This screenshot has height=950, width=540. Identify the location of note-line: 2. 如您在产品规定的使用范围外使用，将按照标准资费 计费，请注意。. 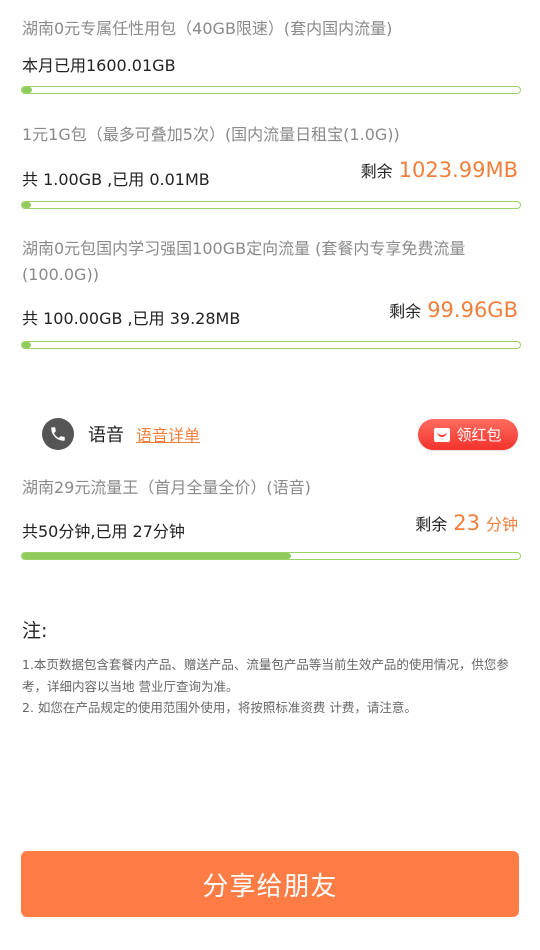
(219, 707).